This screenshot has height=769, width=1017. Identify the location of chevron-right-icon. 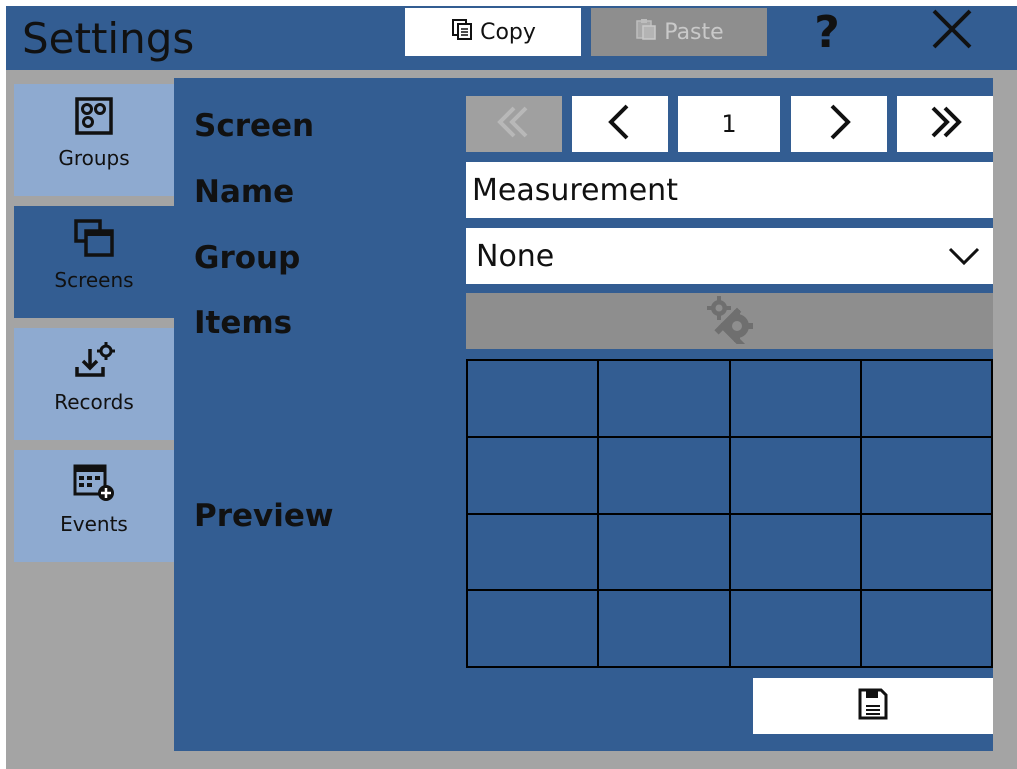
(839, 124).